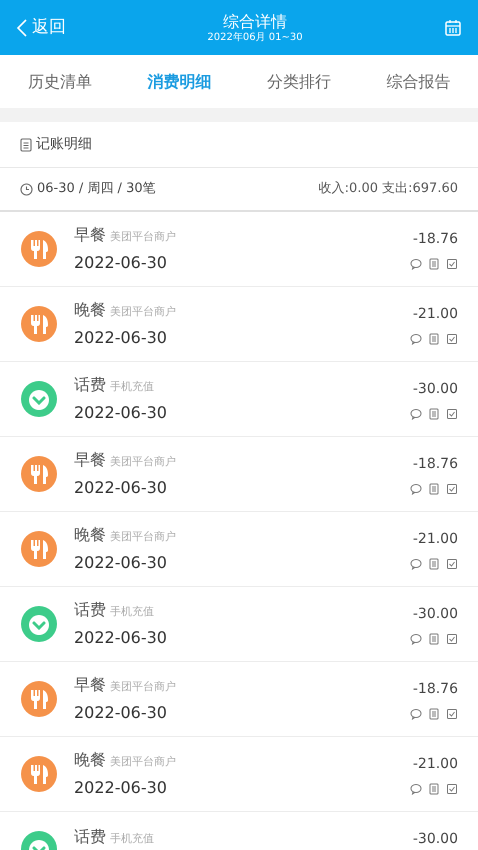 This screenshot has height=850, width=478. What do you see at coordinates (60, 82) in the screenshot?
I see `tab: 历史清单` at bounding box center [60, 82].